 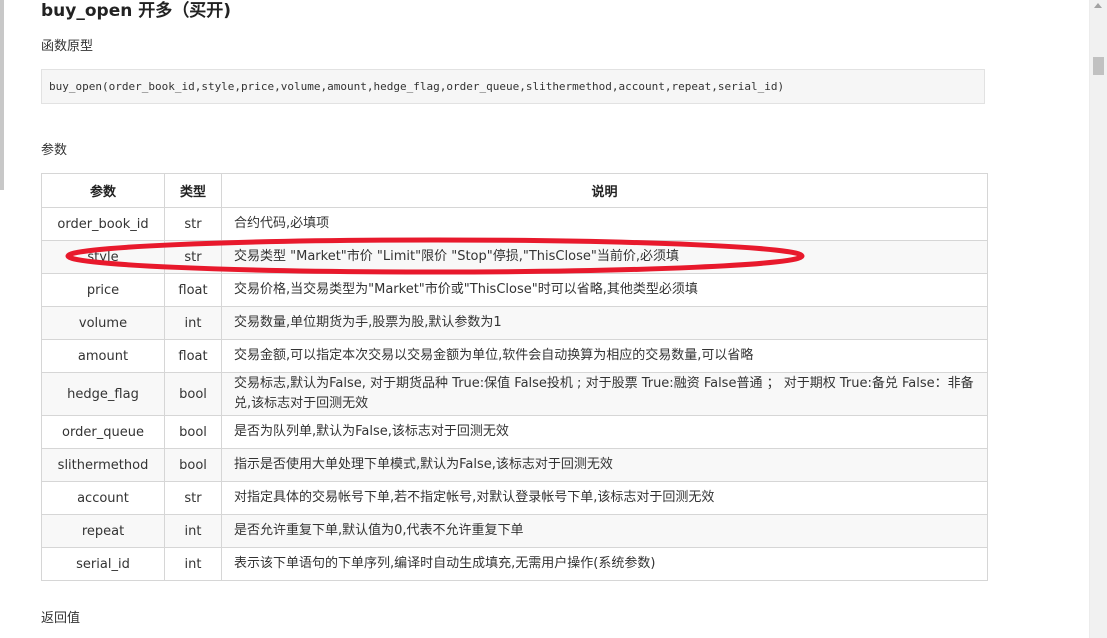 What do you see at coordinates (1098, 319) in the screenshot?
I see `scrollbar` at bounding box center [1098, 319].